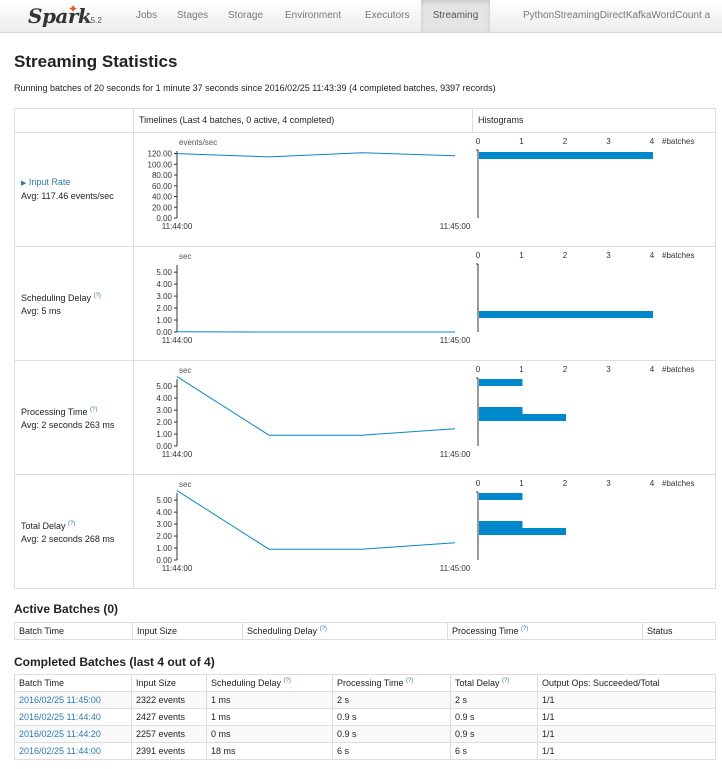  I want to click on timeline-y-tick-label: 2.00, so click(164, 536).